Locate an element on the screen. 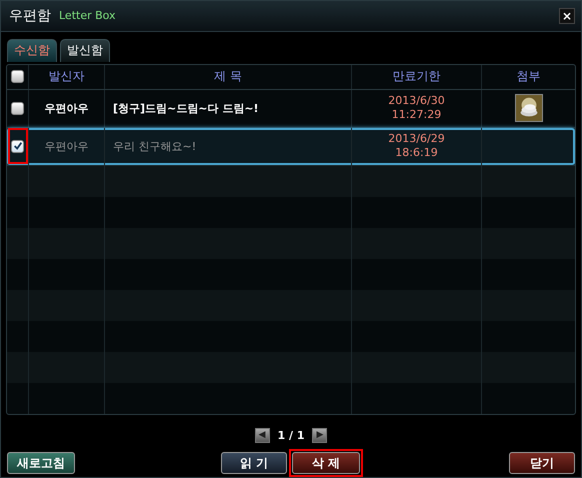 Image resolution: width=582 pixels, height=478 pixels. selected-row: 우편아우 우리 친구해요~! 2013/6/29 18:6:19 is located at coordinates (291, 147).